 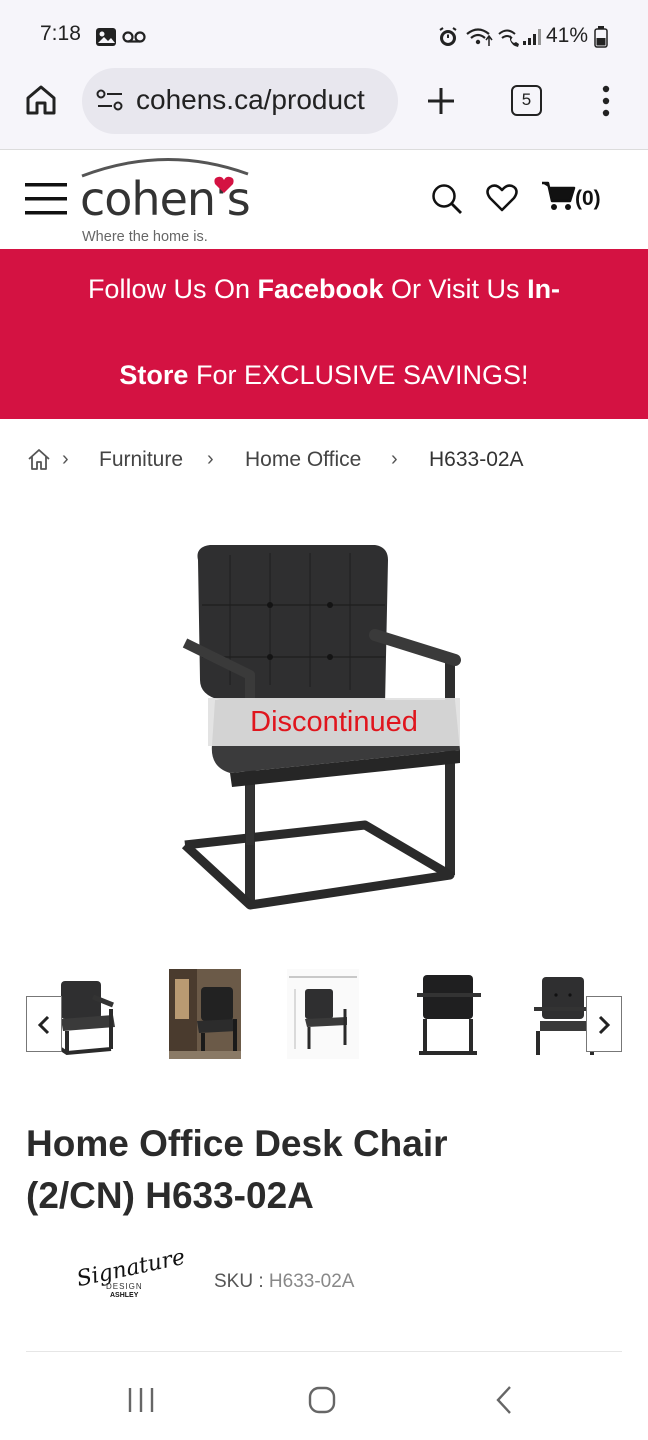 What do you see at coordinates (320, 289) in the screenshot?
I see `promo-facebook: Facebook` at bounding box center [320, 289].